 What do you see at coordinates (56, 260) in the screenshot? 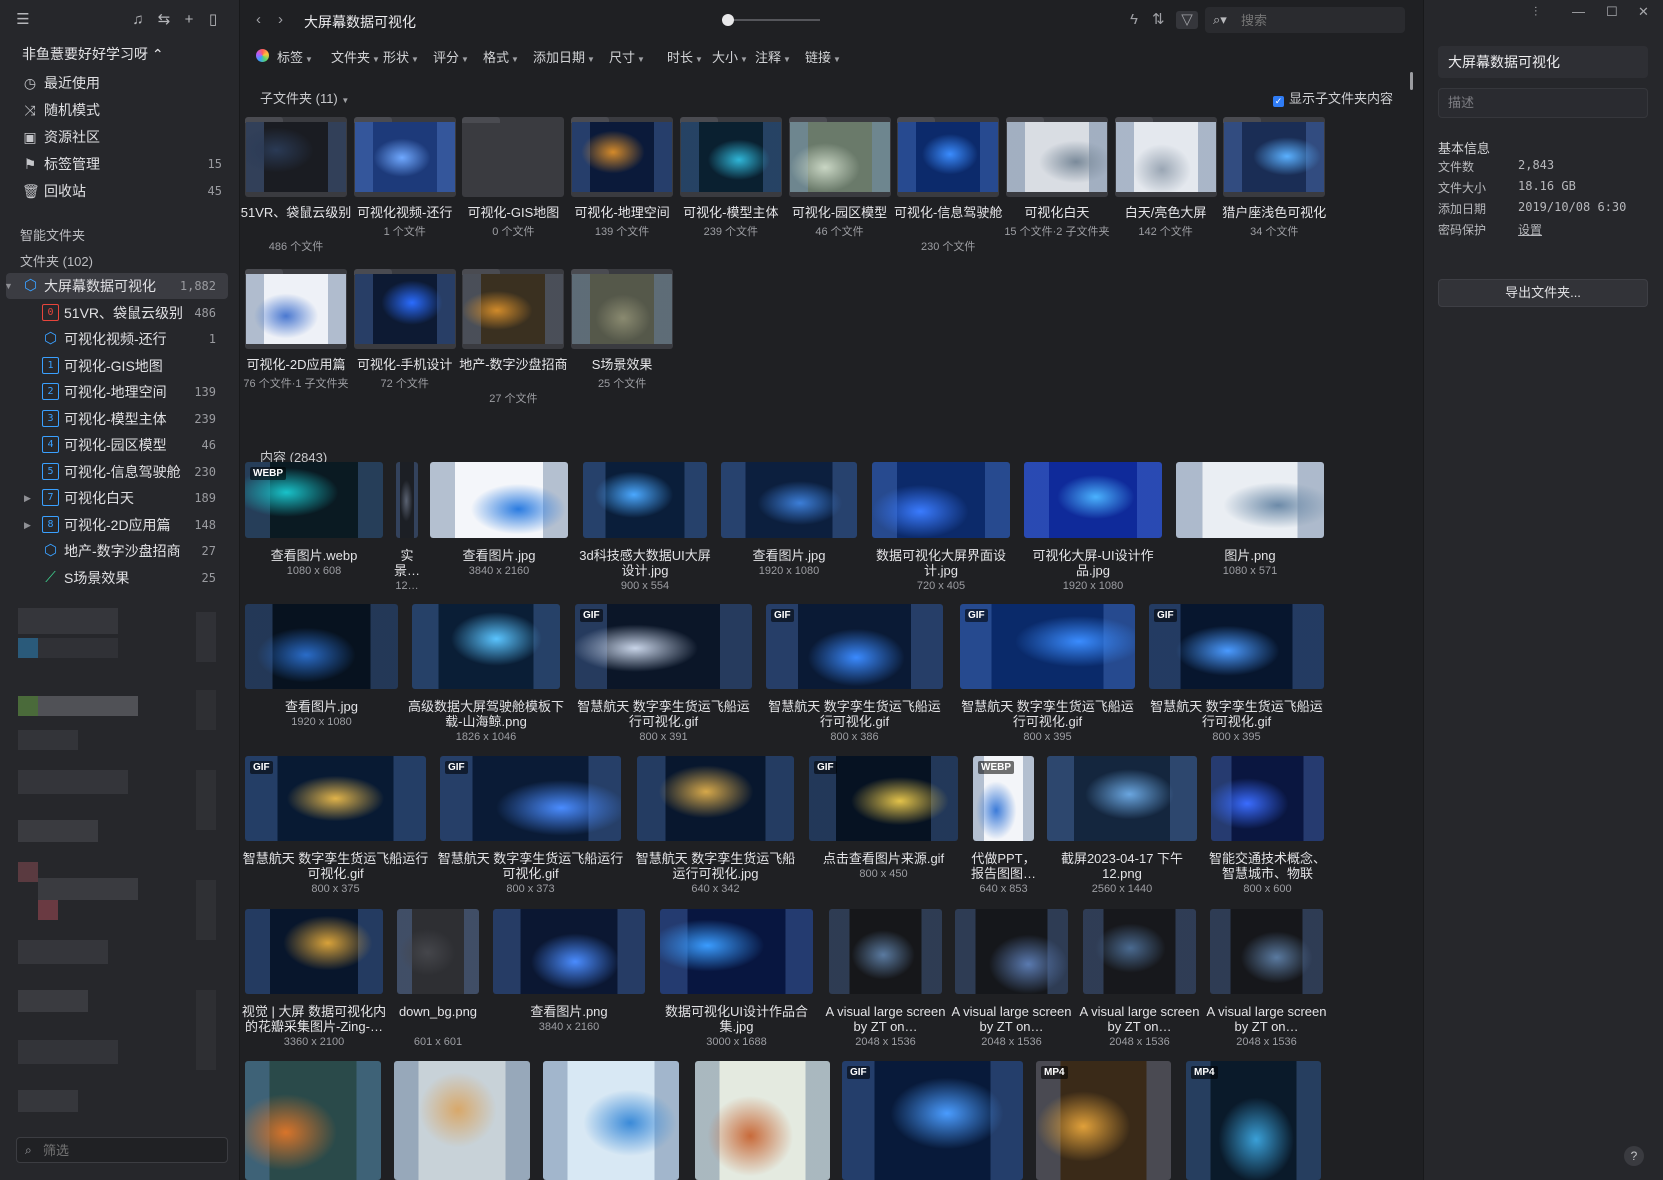
I see `folders-header: 文件夹 (102)` at bounding box center [56, 260].